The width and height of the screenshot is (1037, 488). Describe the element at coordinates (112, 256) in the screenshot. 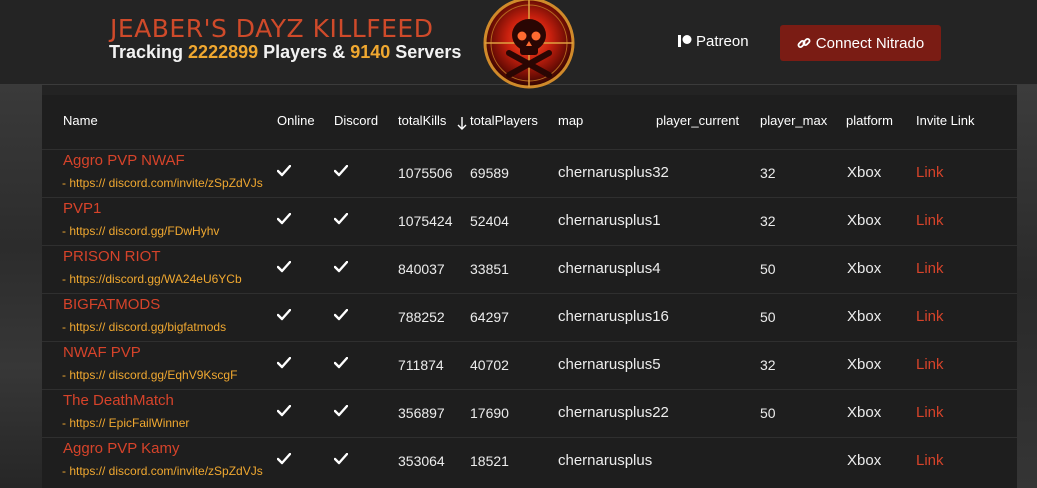

I see `server-name: PRISON RIOT` at that location.